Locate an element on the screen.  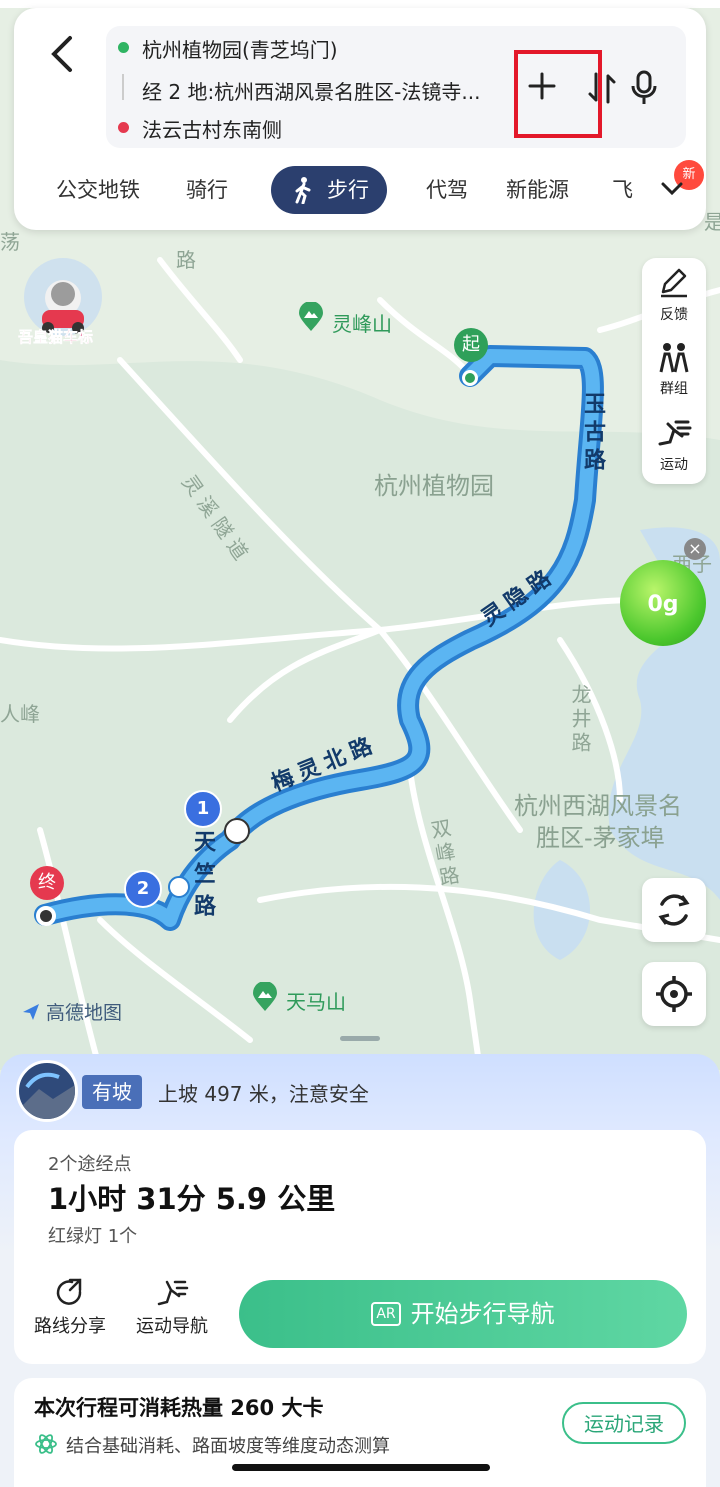
traffic-lights: 红绿灯 1个 is located at coordinates (93, 1236).